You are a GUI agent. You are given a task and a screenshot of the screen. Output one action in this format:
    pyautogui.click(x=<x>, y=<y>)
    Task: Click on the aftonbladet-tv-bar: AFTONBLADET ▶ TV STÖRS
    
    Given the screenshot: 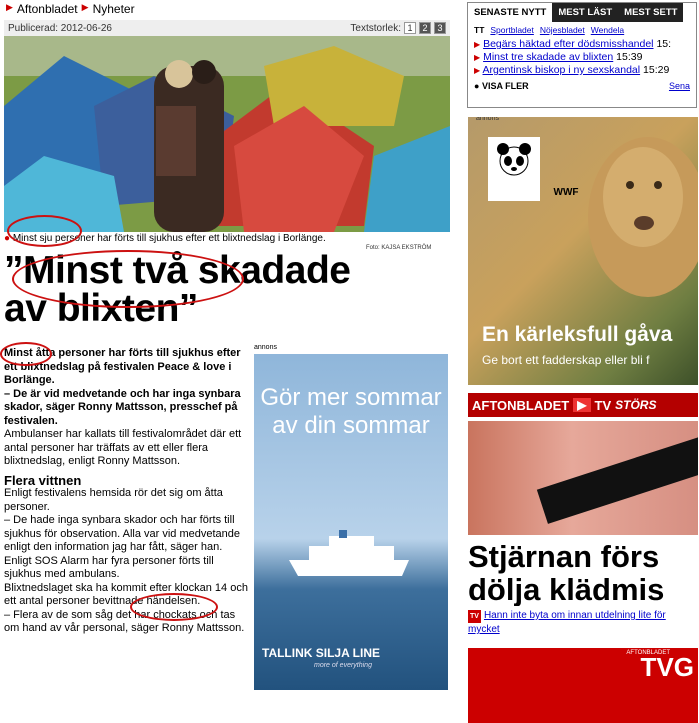 What is the action you would take?
    pyautogui.click(x=583, y=405)
    